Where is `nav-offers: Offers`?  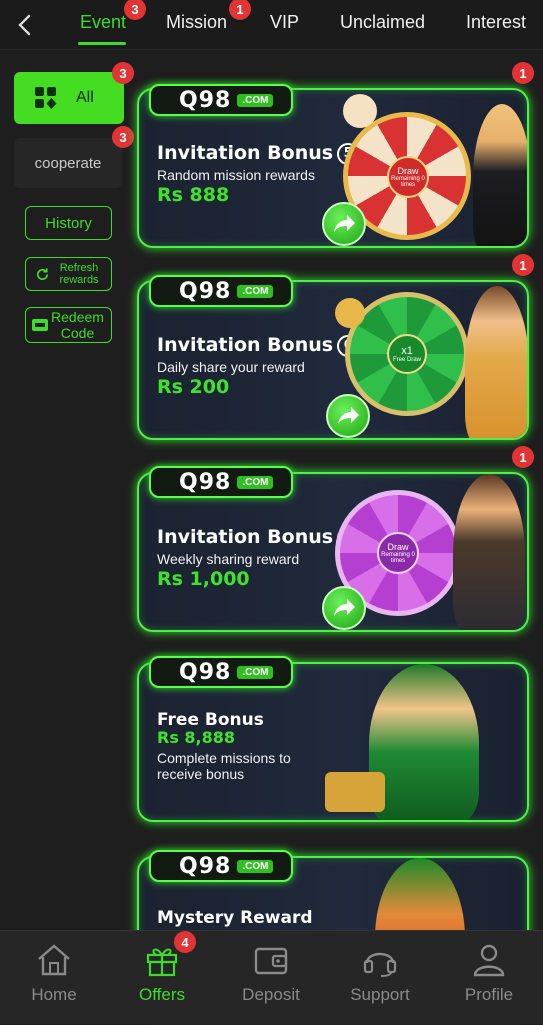 nav-offers: Offers is located at coordinates (162, 978).